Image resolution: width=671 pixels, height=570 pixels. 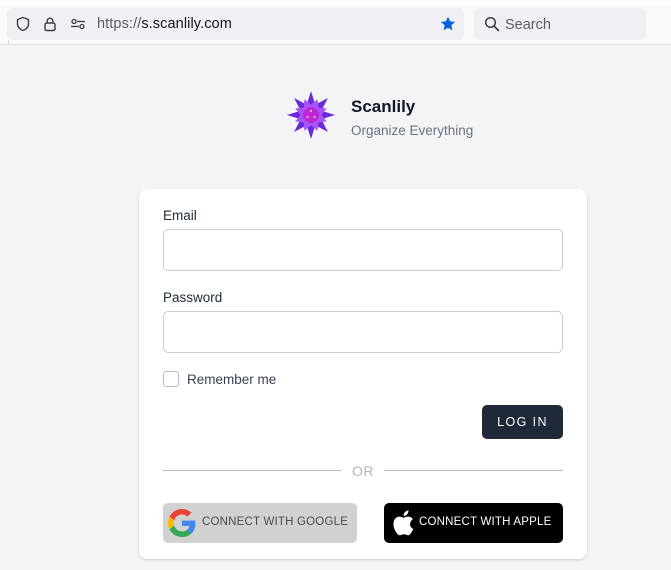 What do you see at coordinates (119, 24) in the screenshot?
I see `url-scheme: https://` at bounding box center [119, 24].